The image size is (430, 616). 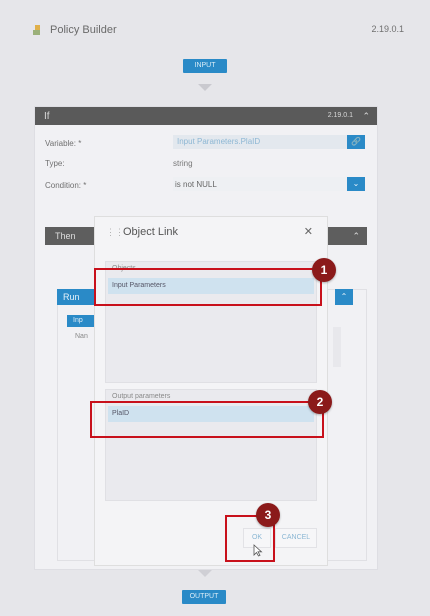 What do you see at coordinates (141, 396) in the screenshot?
I see `output-title: Output parameters` at bounding box center [141, 396].